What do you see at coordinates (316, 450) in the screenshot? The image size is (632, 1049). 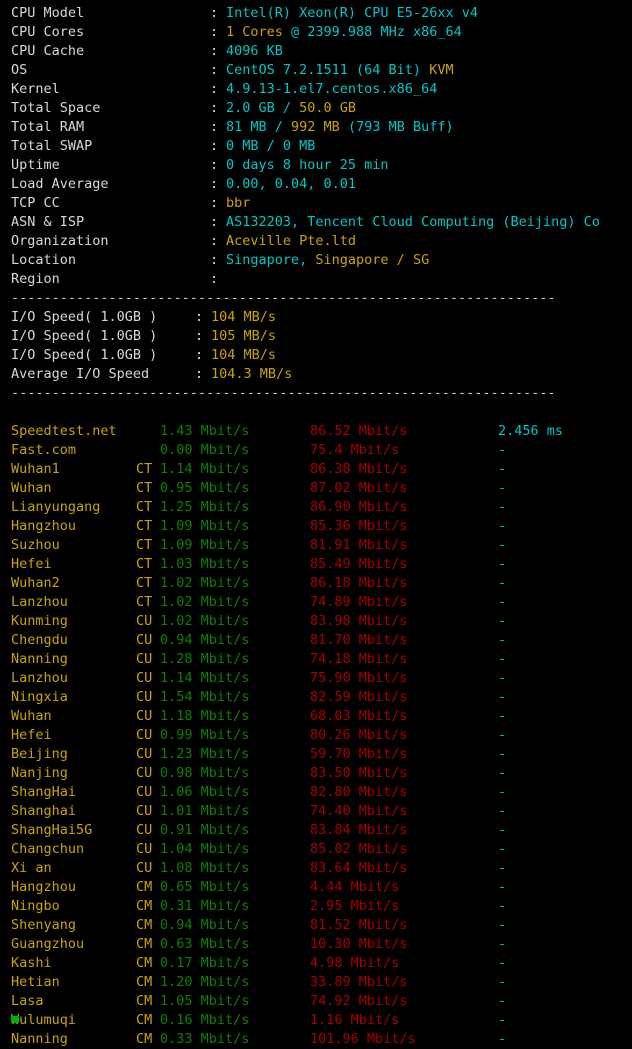 I see `speedtest-row: Fast.com 0.00 Mbit/s 75.4 Mbit/s -` at bounding box center [316, 450].